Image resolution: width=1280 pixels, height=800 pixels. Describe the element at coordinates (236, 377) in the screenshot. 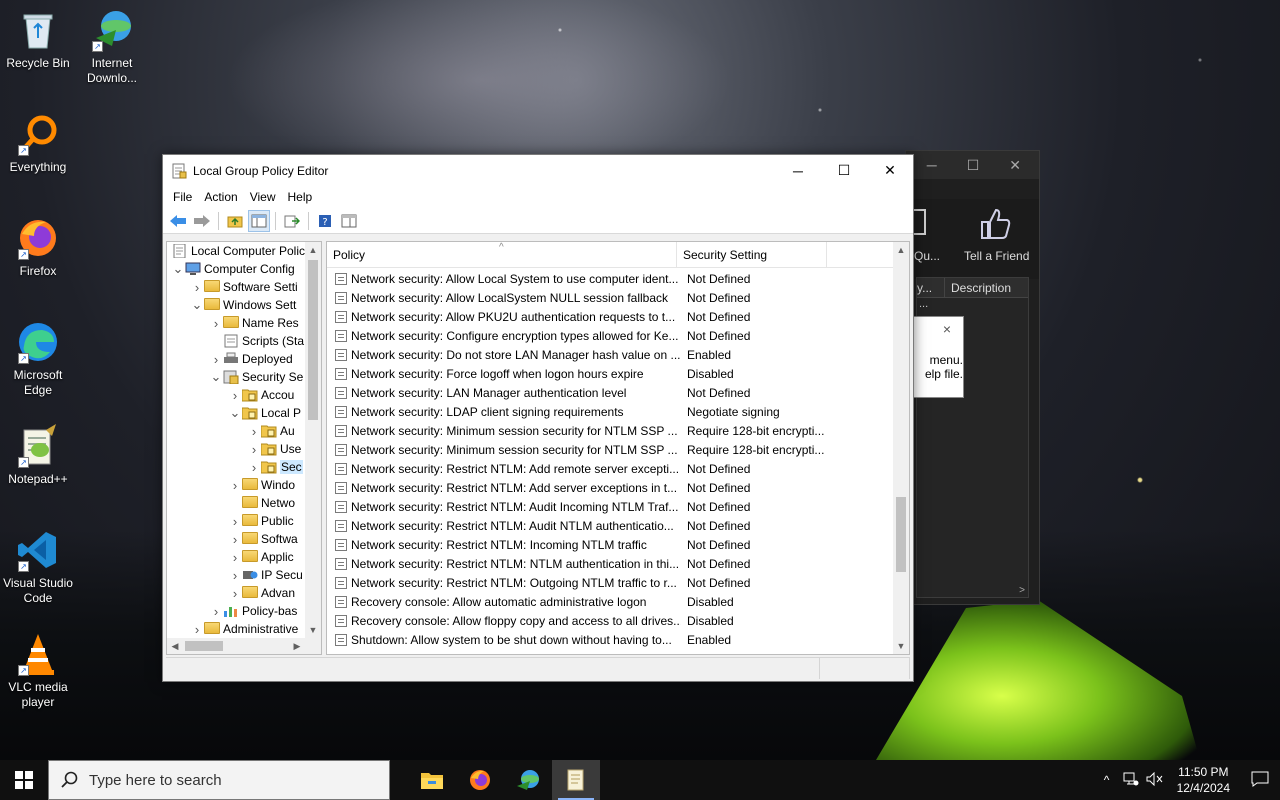

I see `tree-node: ⌄ Security Se` at that location.